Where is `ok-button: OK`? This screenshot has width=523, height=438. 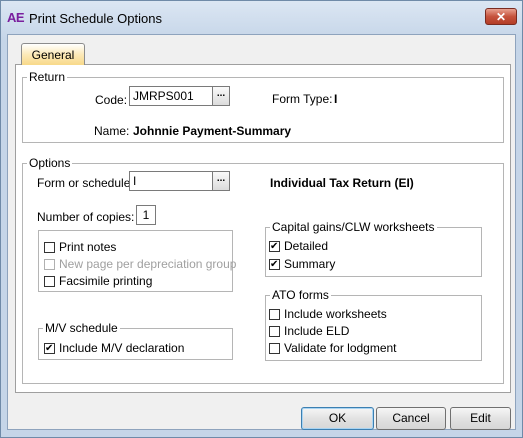
ok-button: OK is located at coordinates (337, 418).